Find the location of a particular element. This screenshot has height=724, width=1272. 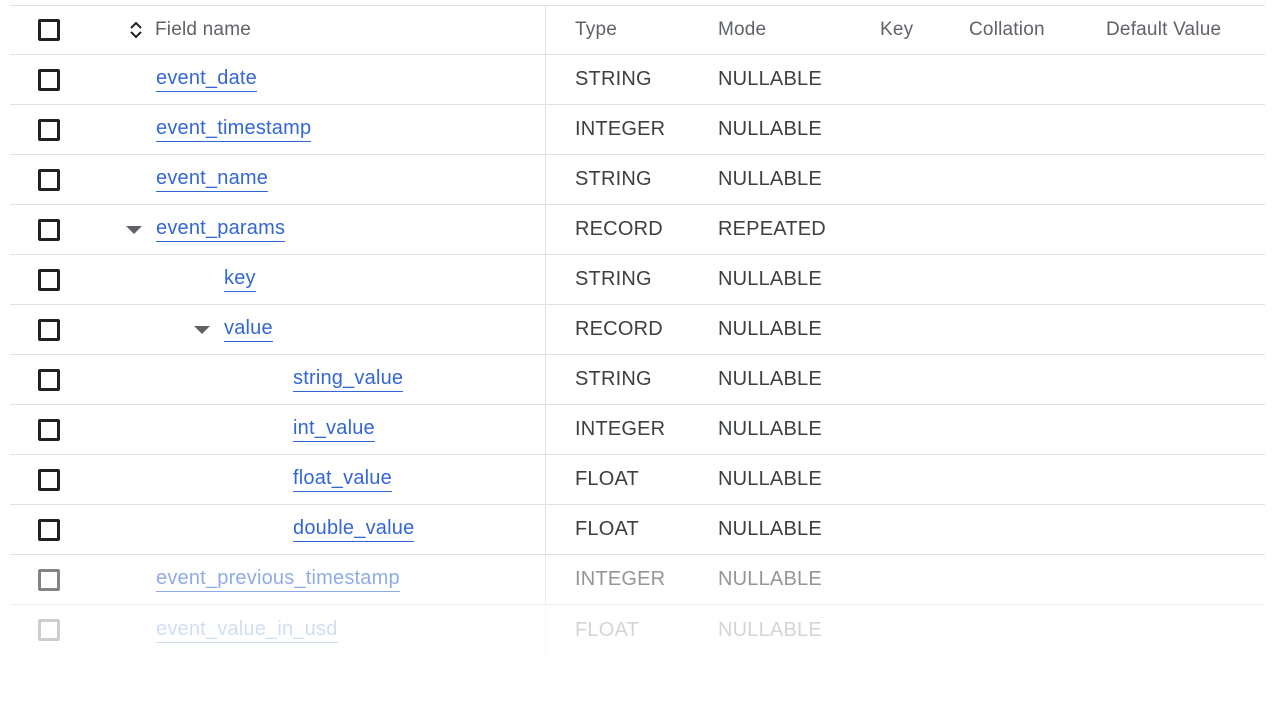

field-name-cell: event_timestamp is located at coordinates (234, 129).